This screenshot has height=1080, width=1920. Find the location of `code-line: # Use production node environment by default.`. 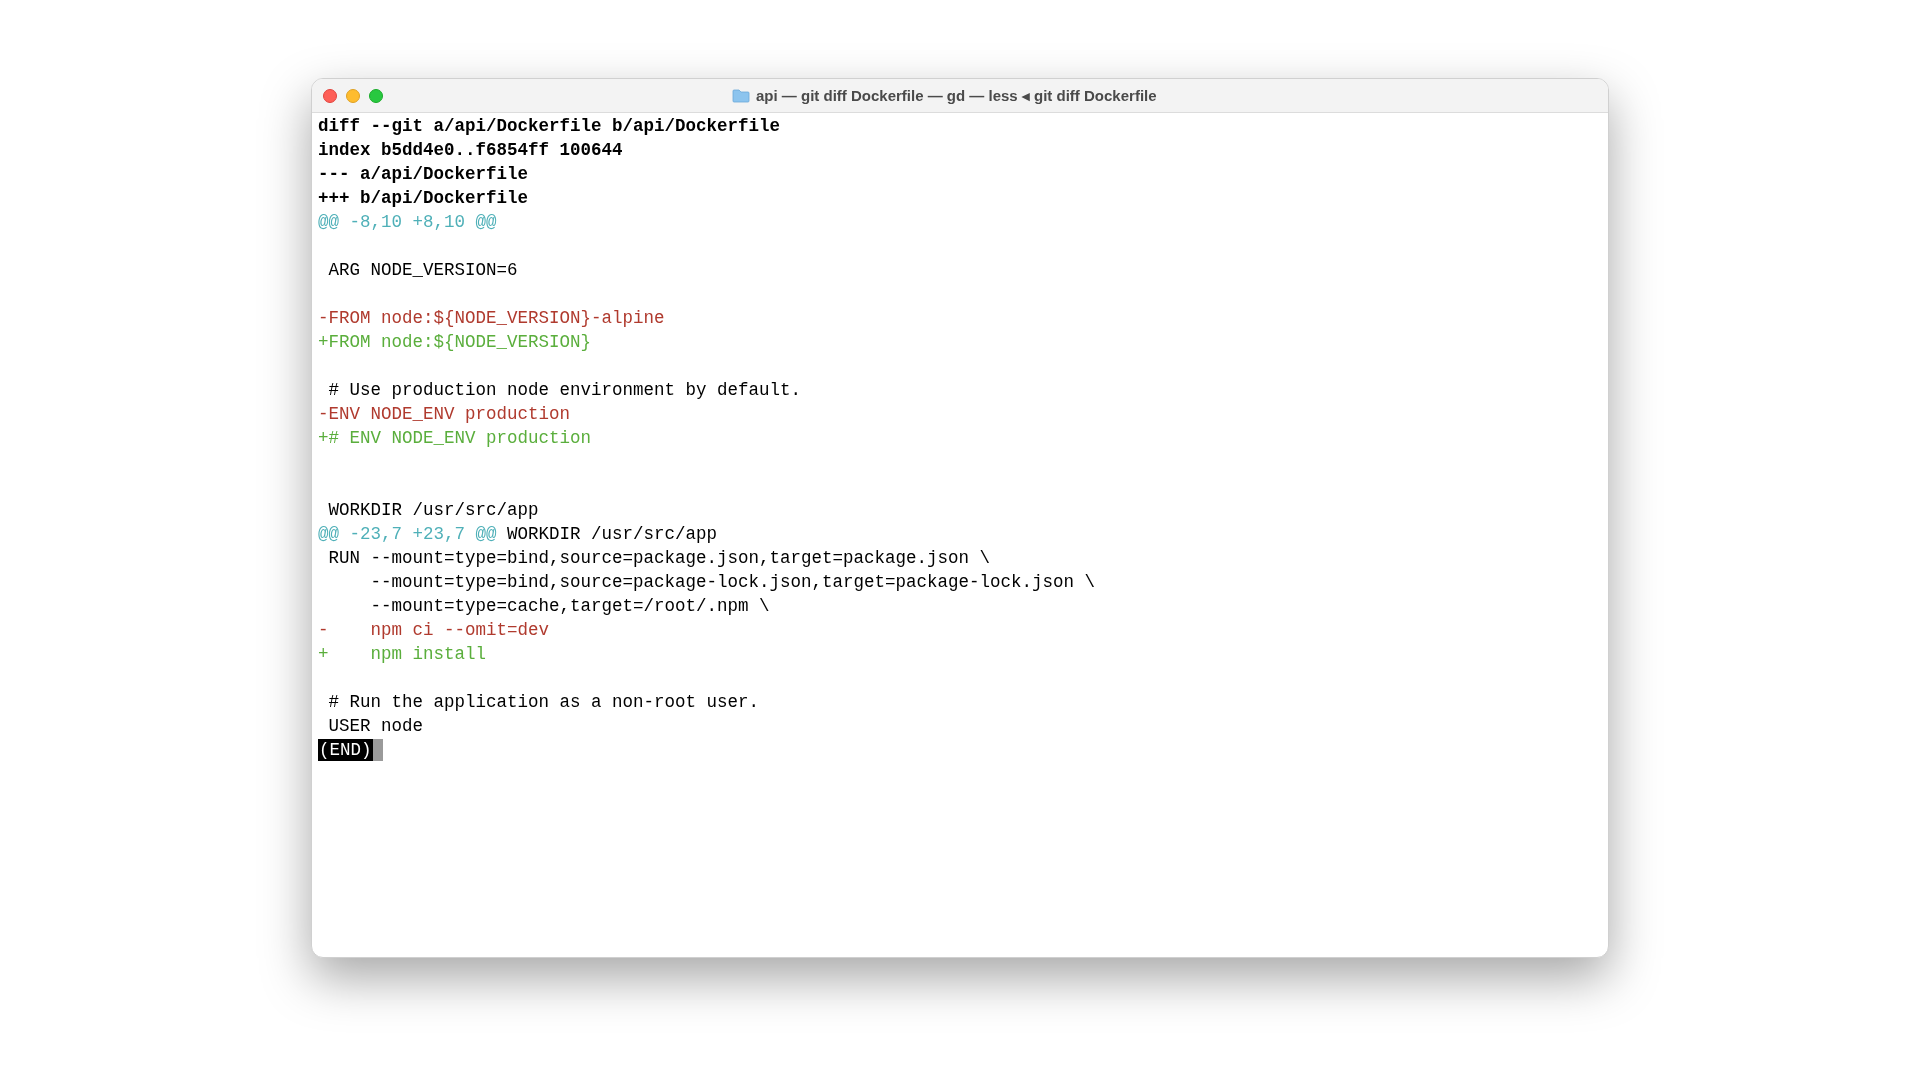

code-line: # Use production node environment by default. is located at coordinates (564, 390).